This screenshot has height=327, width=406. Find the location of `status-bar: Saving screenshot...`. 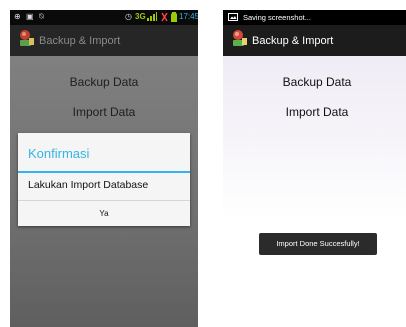

status-bar: Saving screenshot... is located at coordinates (314, 17).